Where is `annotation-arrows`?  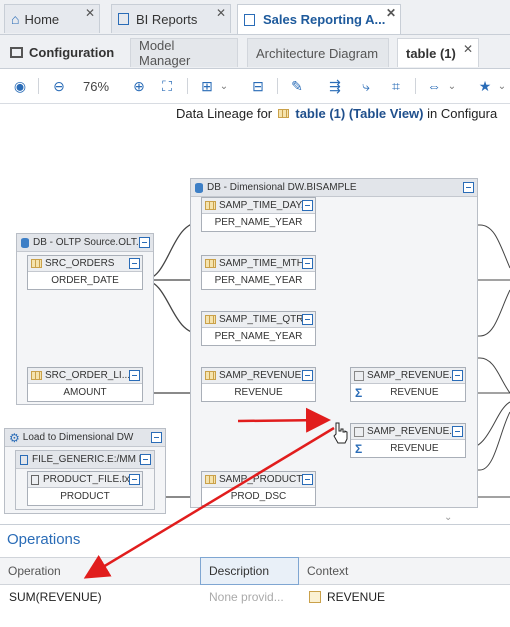
annotation-arrows is located at coordinates (215, 493).